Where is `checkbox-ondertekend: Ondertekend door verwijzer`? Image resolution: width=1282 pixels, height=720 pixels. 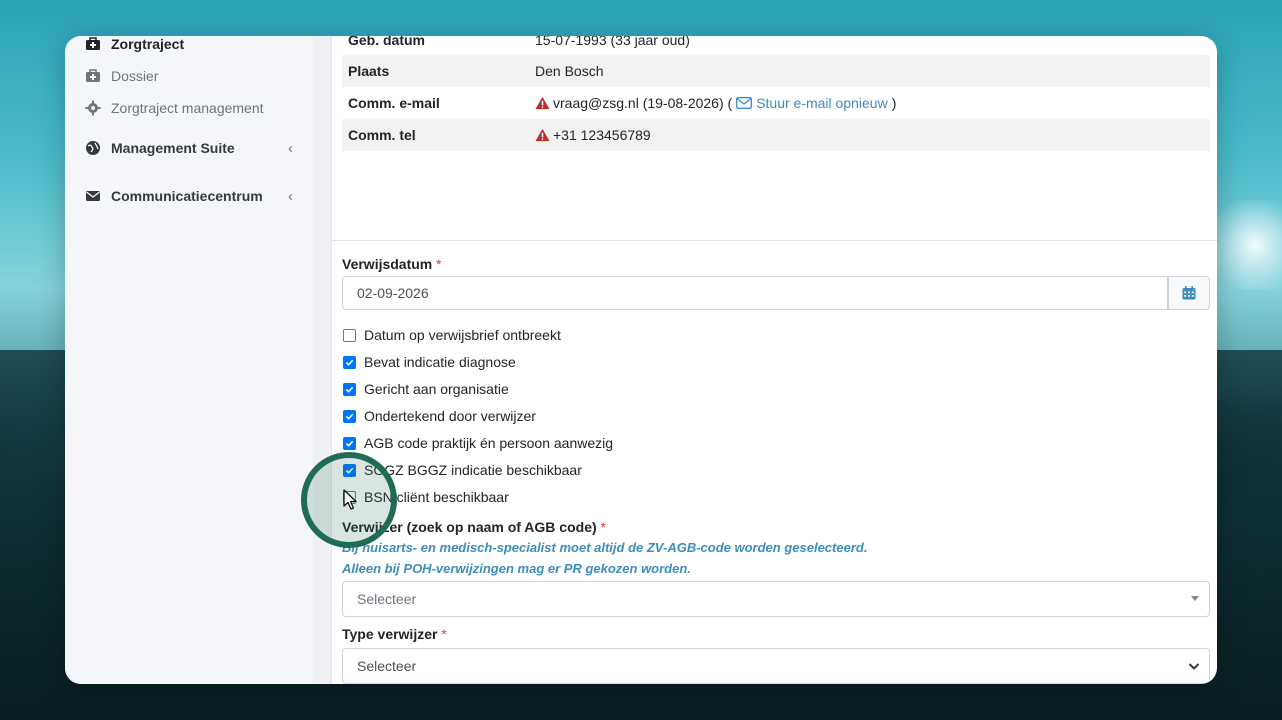 checkbox-ondertekend: Ondertekend door verwijzer is located at coordinates (439, 416).